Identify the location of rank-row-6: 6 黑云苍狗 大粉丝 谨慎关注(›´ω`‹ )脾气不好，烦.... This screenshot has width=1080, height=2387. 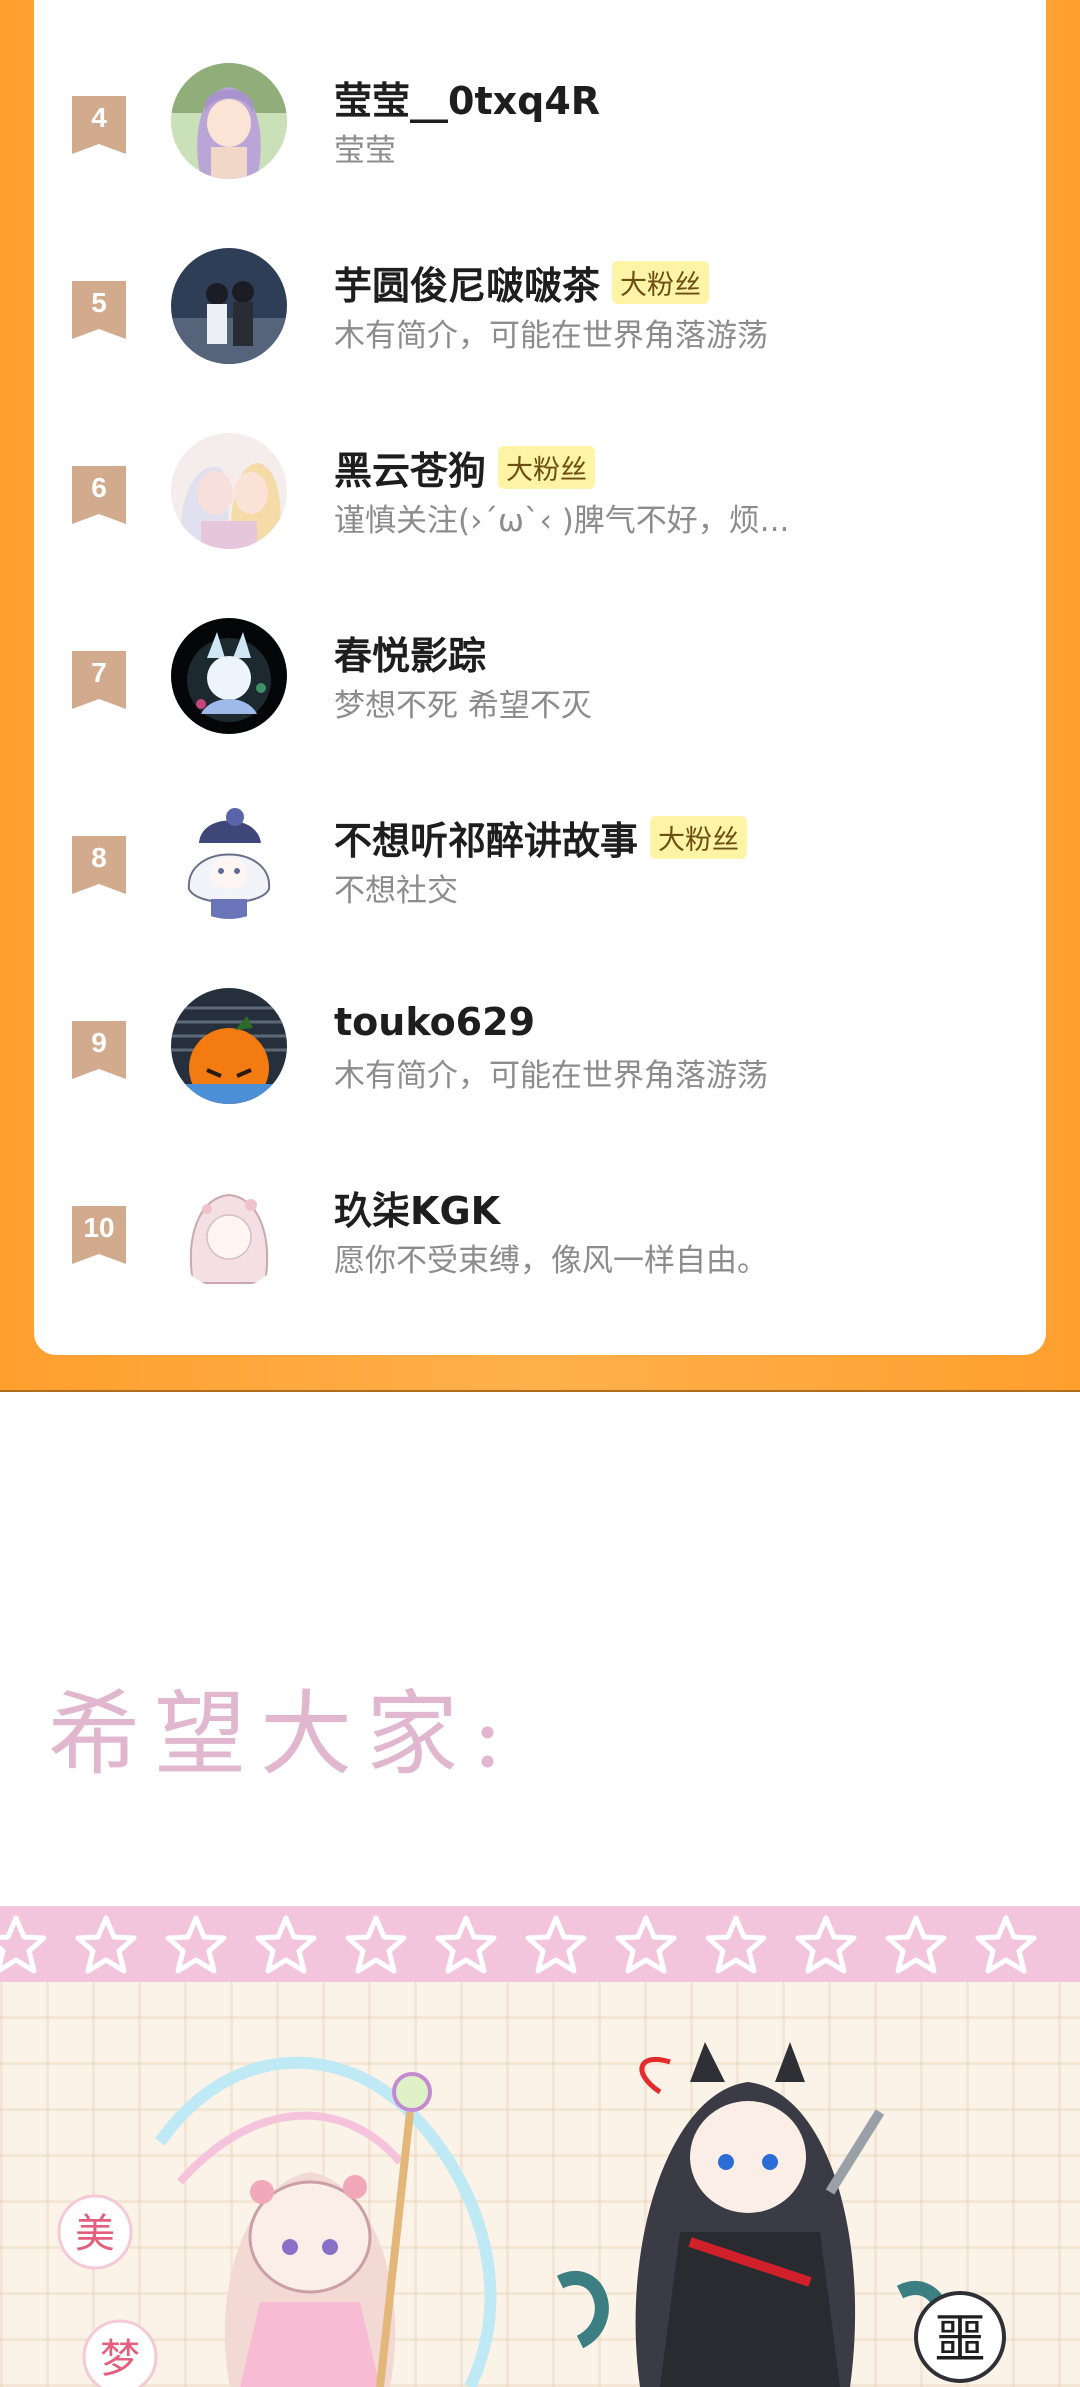
(540, 513).